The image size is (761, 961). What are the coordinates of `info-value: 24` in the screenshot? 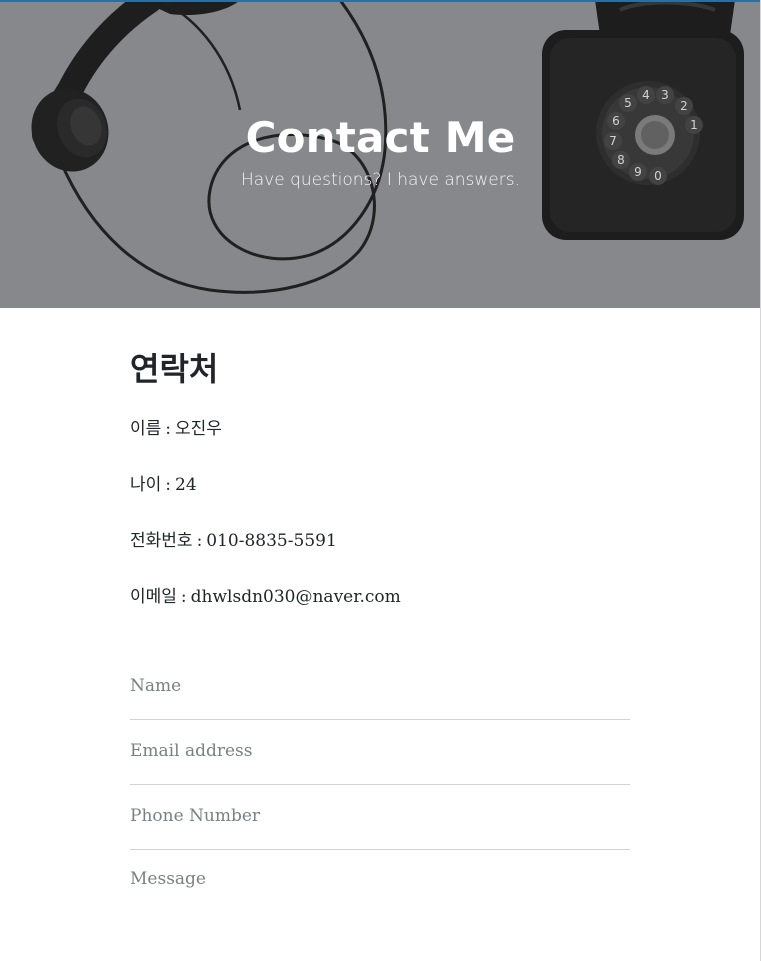 It's located at (186, 485).